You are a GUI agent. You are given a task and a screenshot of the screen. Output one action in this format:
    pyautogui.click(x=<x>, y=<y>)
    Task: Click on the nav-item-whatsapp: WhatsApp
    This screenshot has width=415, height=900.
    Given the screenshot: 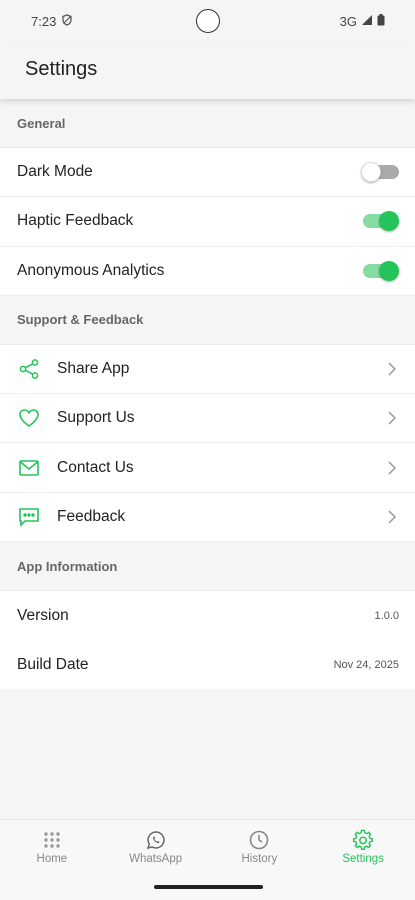 What is the action you would take?
    pyautogui.click(x=156, y=848)
    